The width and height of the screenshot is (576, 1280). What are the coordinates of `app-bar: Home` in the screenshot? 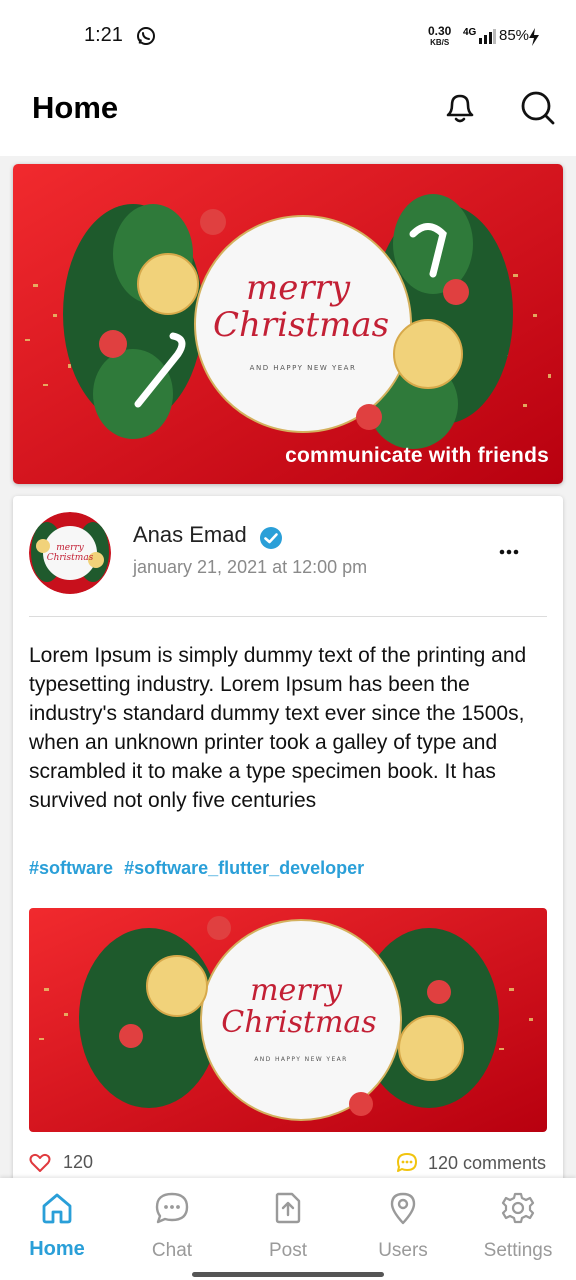 It's located at (288, 114).